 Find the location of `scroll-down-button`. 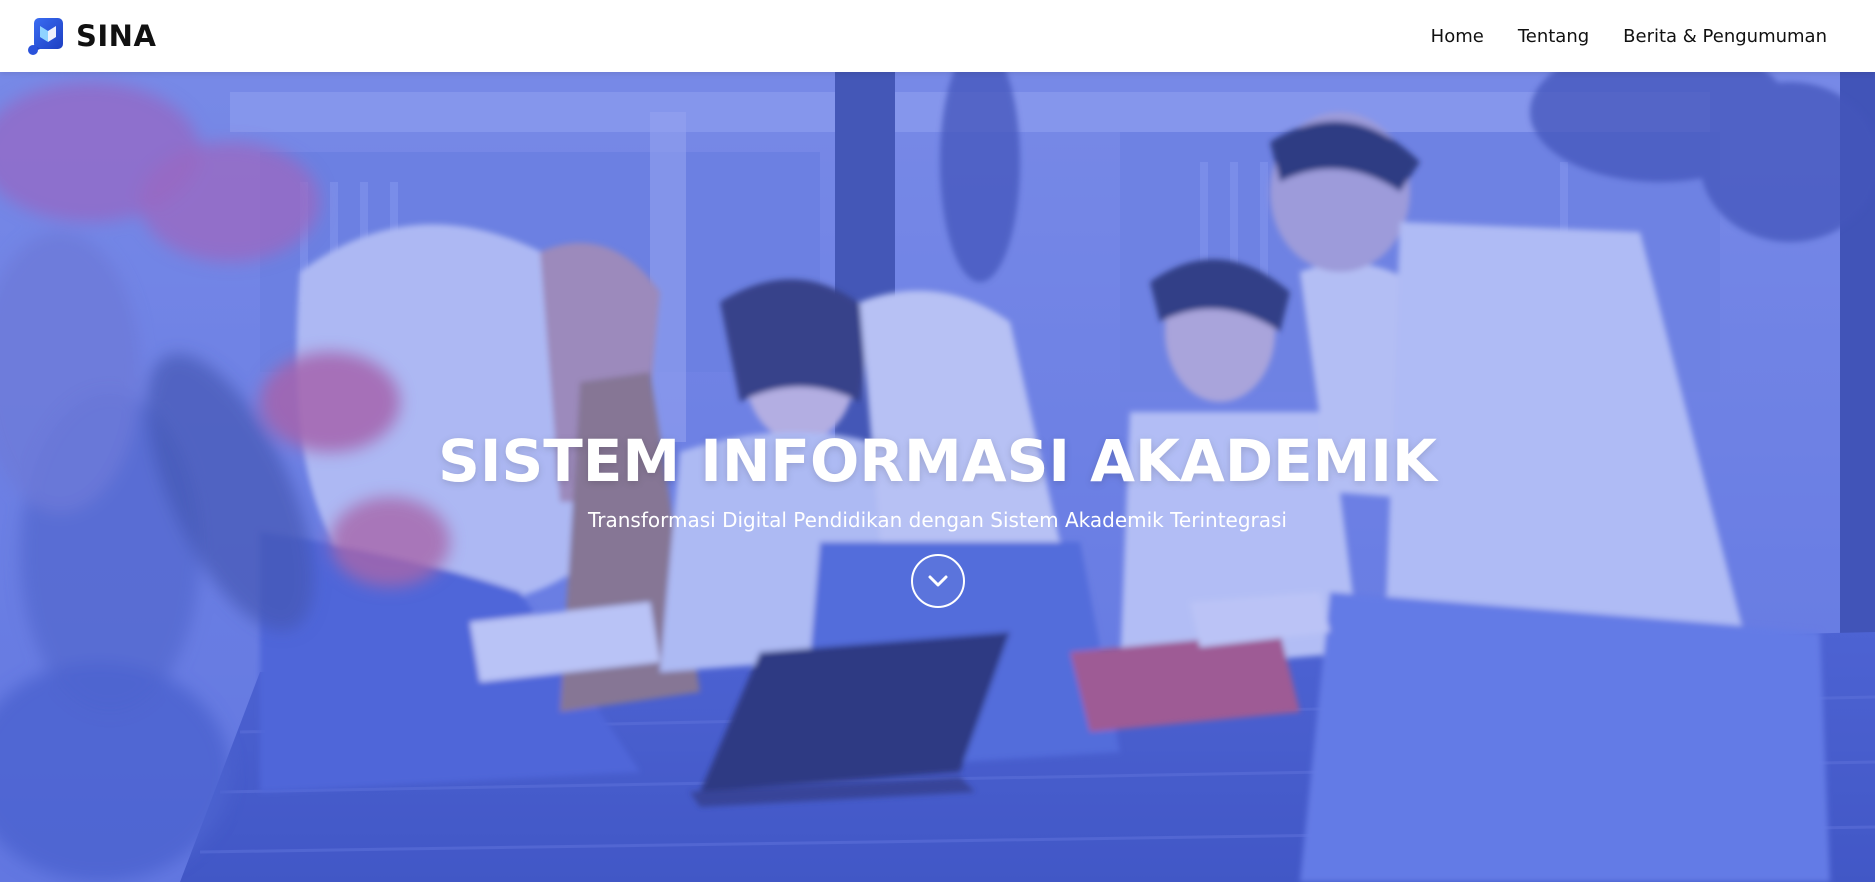

scroll-down-button is located at coordinates (937, 581).